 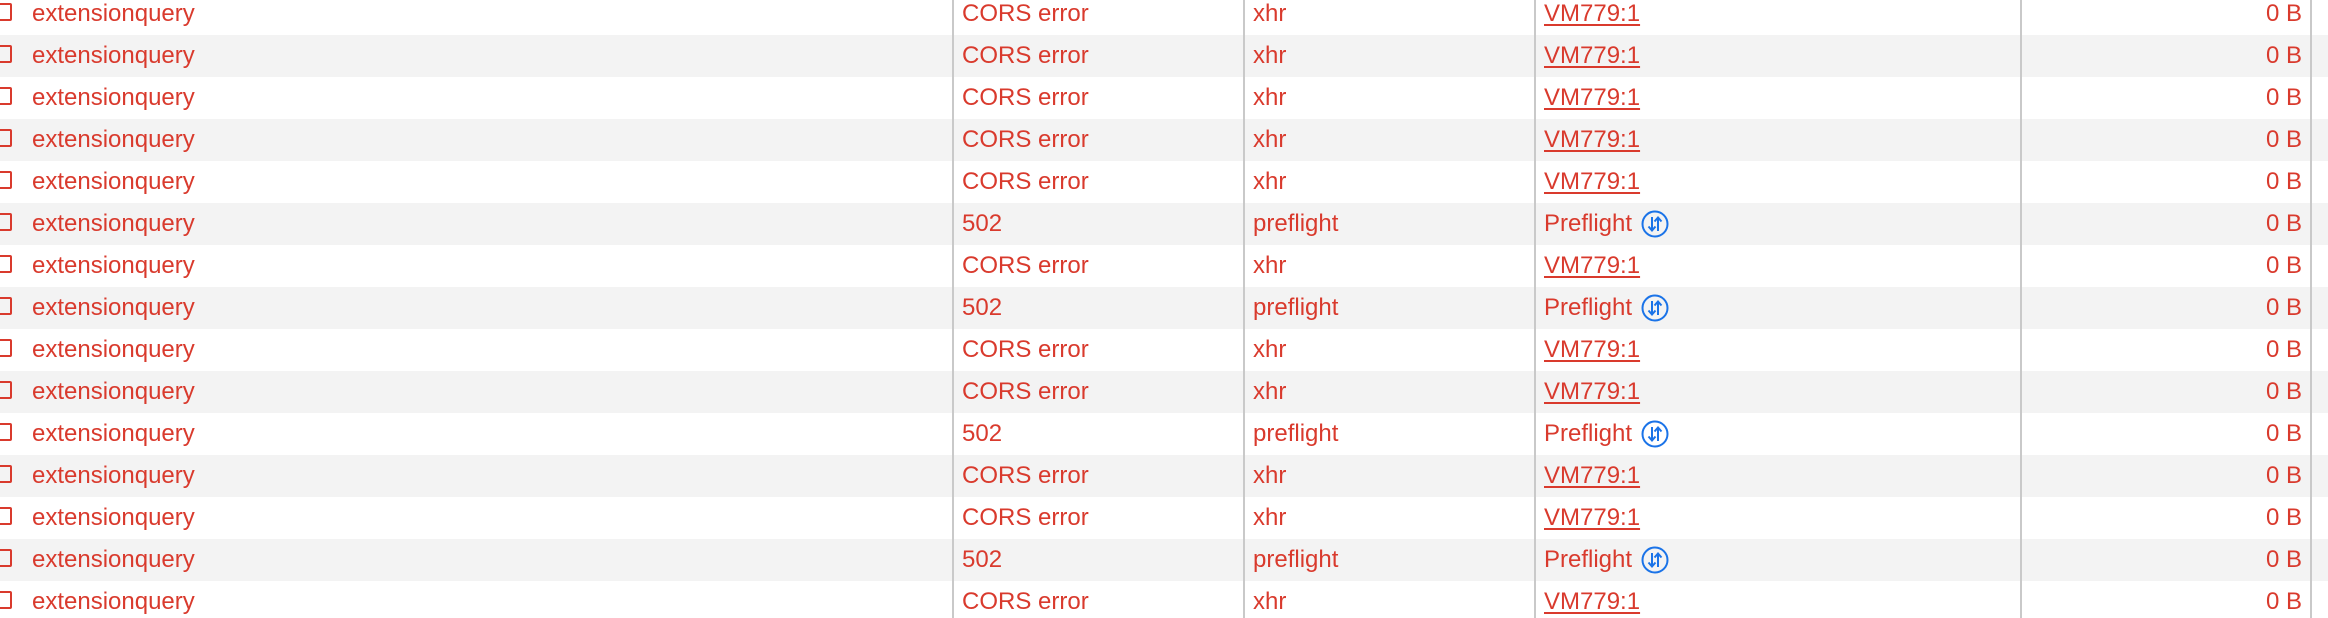 What do you see at coordinates (982, 433) in the screenshot?
I see `request-status: 502` at bounding box center [982, 433].